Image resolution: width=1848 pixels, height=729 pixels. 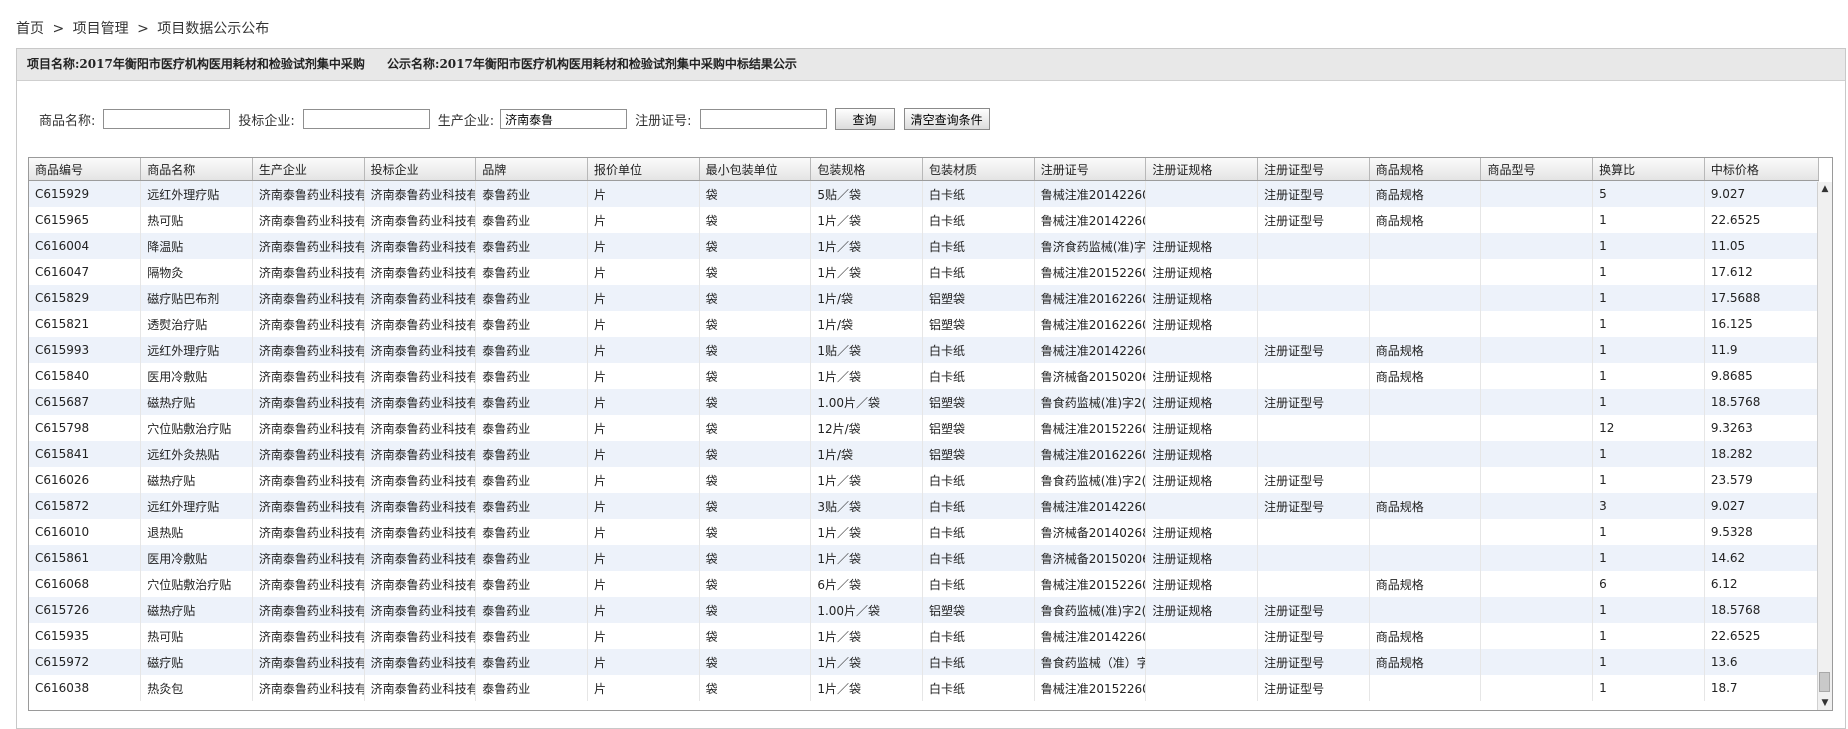 What do you see at coordinates (1762, 584) in the screenshot?
I see `table-cell: 6.12` at bounding box center [1762, 584].